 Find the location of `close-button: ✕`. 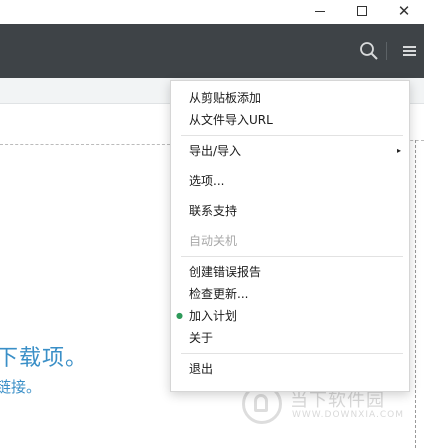

close-button: ✕ is located at coordinates (404, 11).